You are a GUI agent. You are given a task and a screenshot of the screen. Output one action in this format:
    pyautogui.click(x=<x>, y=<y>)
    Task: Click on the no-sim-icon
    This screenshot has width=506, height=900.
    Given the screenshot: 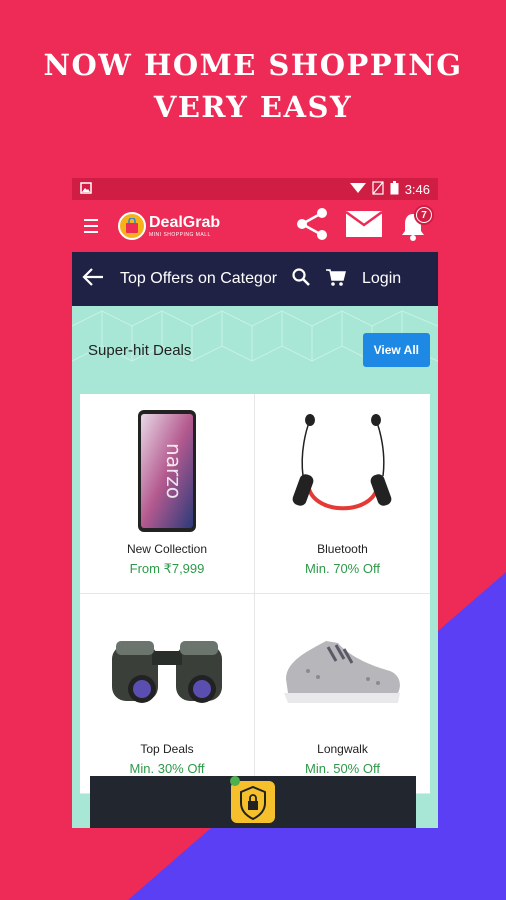 What is the action you would take?
    pyautogui.click(x=378, y=189)
    